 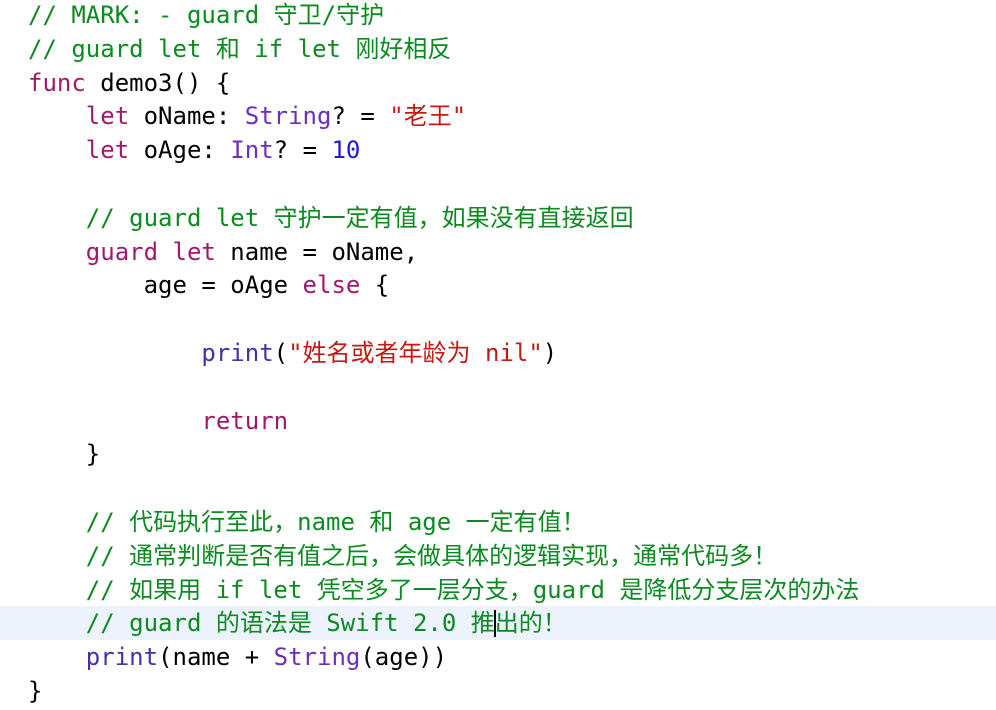 What do you see at coordinates (165, 285) in the screenshot?
I see `code-token-plain: age = oAge` at bounding box center [165, 285].